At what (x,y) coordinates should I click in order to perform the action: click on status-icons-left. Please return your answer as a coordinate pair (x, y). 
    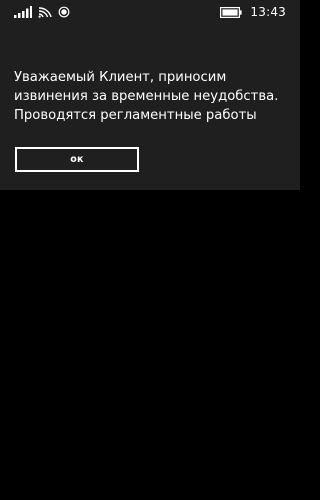
    Looking at the image, I should click on (42, 12).